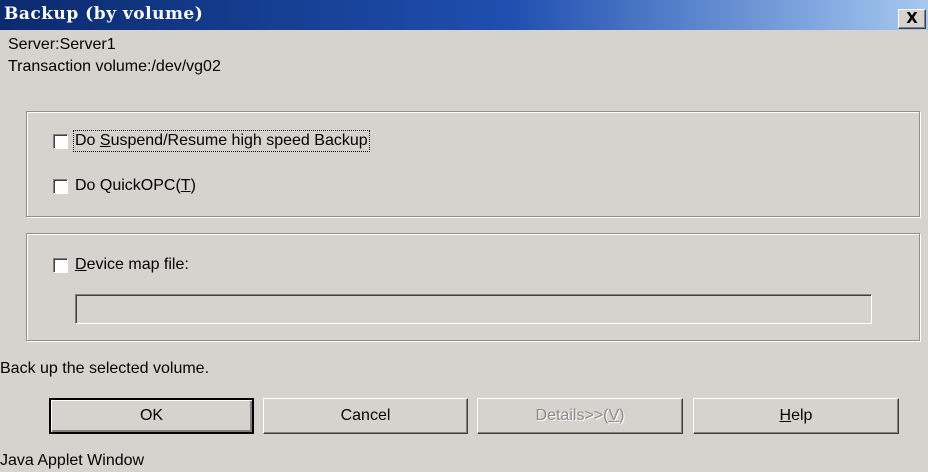 Image resolution: width=928 pixels, height=472 pixels. Describe the element at coordinates (464, 15) in the screenshot. I see `title-bar: Backup (by volume) X` at that location.